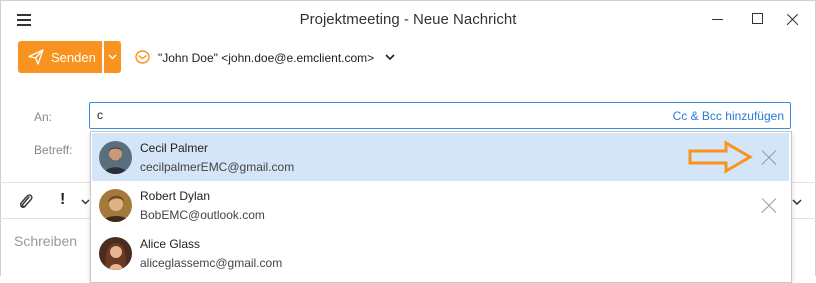 Image resolution: width=816 pixels, height=283 pixels. I want to click on suggestion-item: Alice Glass aliceglassemc@gmail.com, so click(440, 253).